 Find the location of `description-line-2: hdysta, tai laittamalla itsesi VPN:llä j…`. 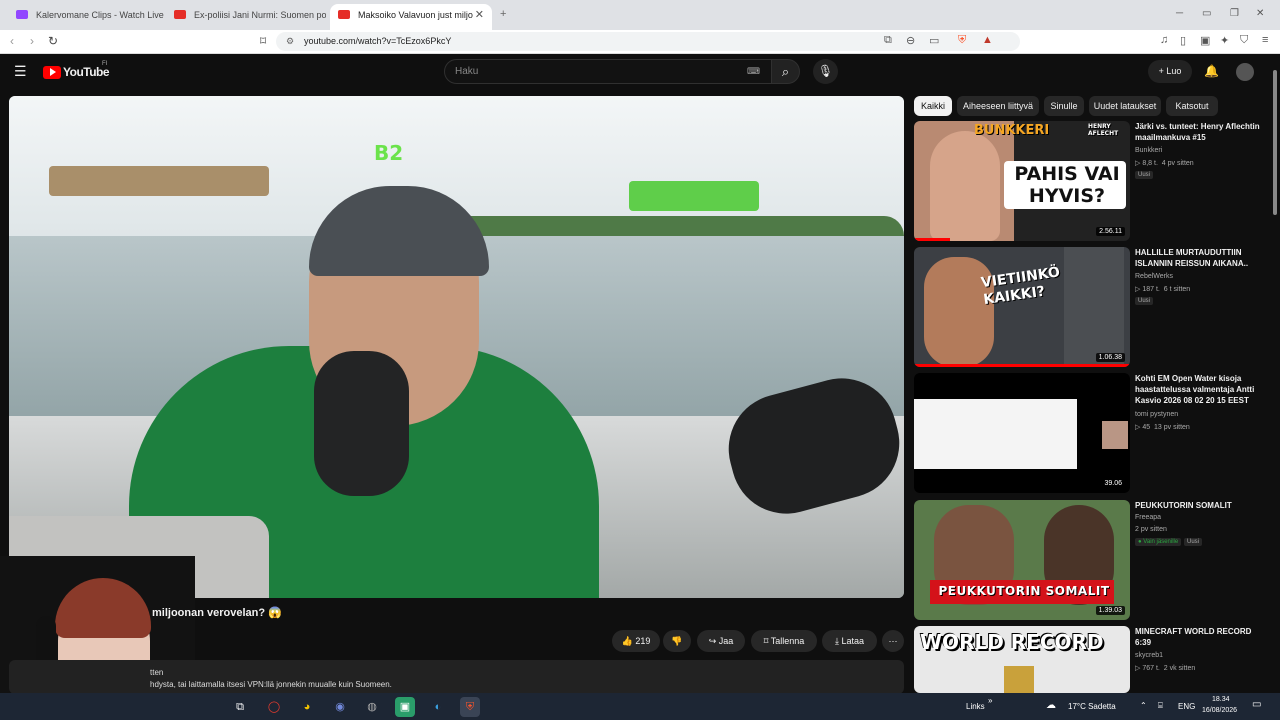

description-line-2: hdysta, tai laittamalla itsesi VPN:llä j… is located at coordinates (271, 684).